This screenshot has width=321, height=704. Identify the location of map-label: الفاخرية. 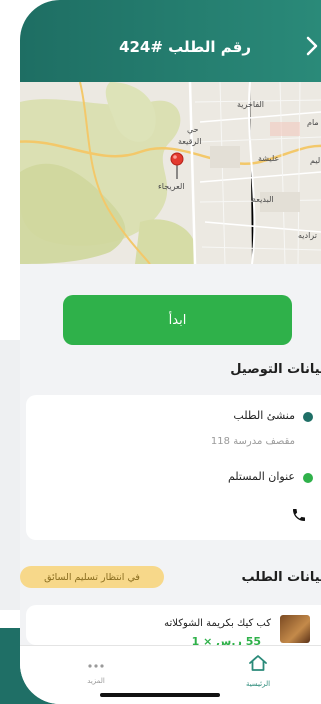
(251, 104).